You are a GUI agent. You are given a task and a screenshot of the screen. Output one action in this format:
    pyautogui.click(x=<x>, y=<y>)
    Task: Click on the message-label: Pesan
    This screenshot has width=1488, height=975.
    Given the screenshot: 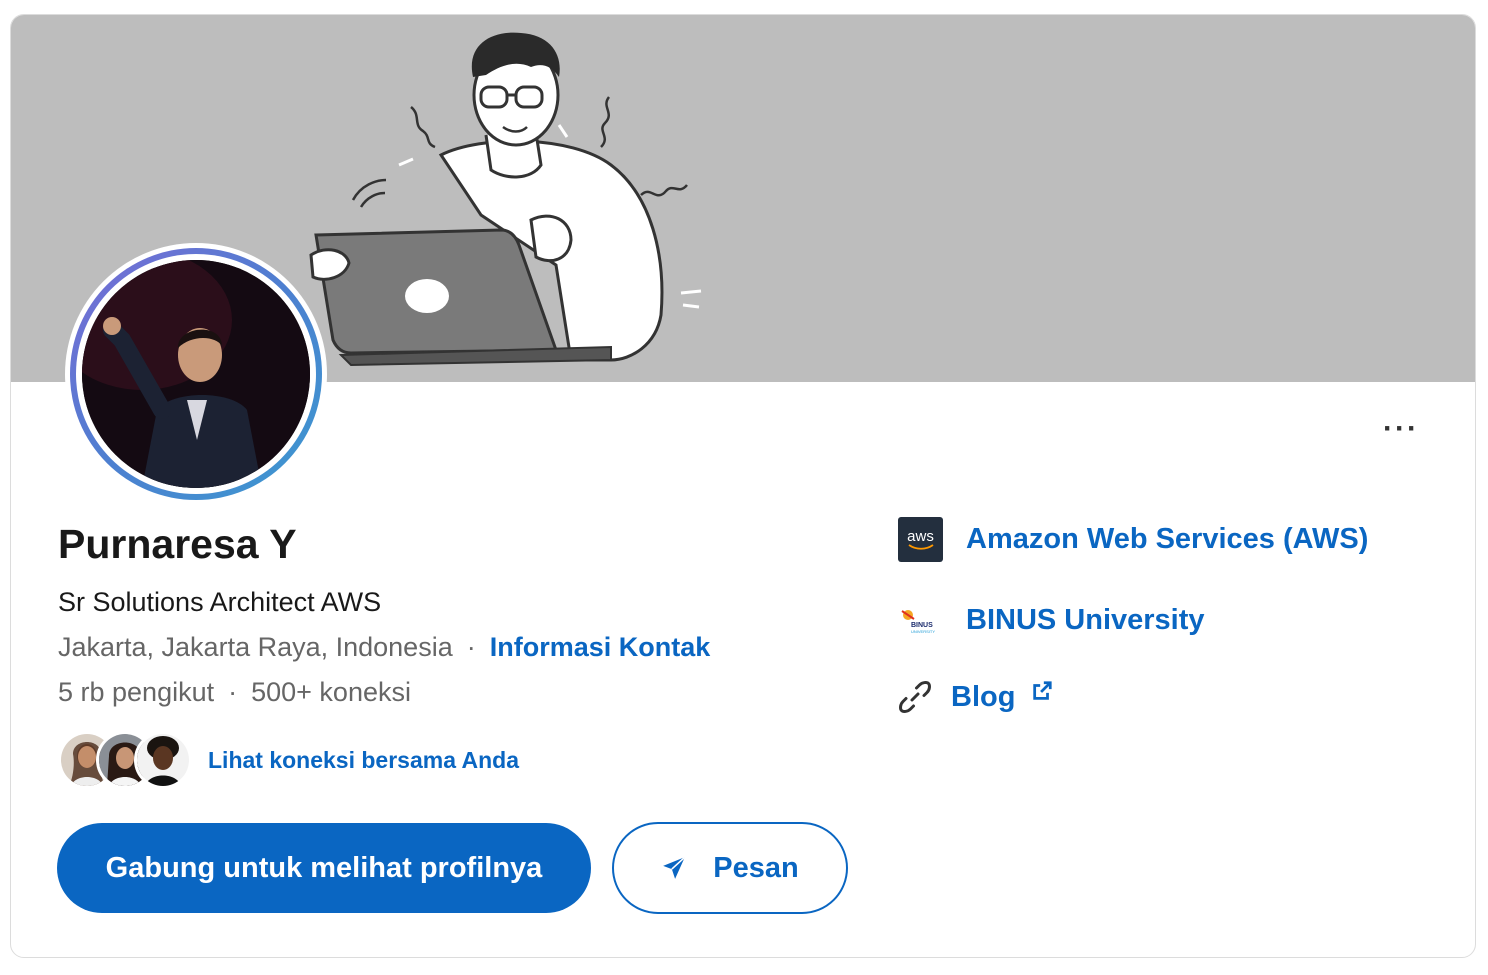 What is the action you would take?
    pyautogui.click(x=756, y=867)
    